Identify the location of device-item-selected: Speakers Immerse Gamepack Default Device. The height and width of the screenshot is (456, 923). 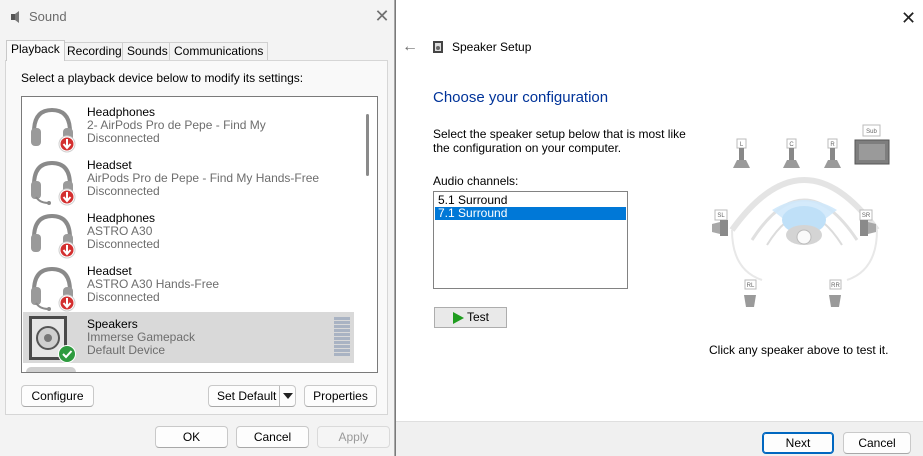
(188, 337).